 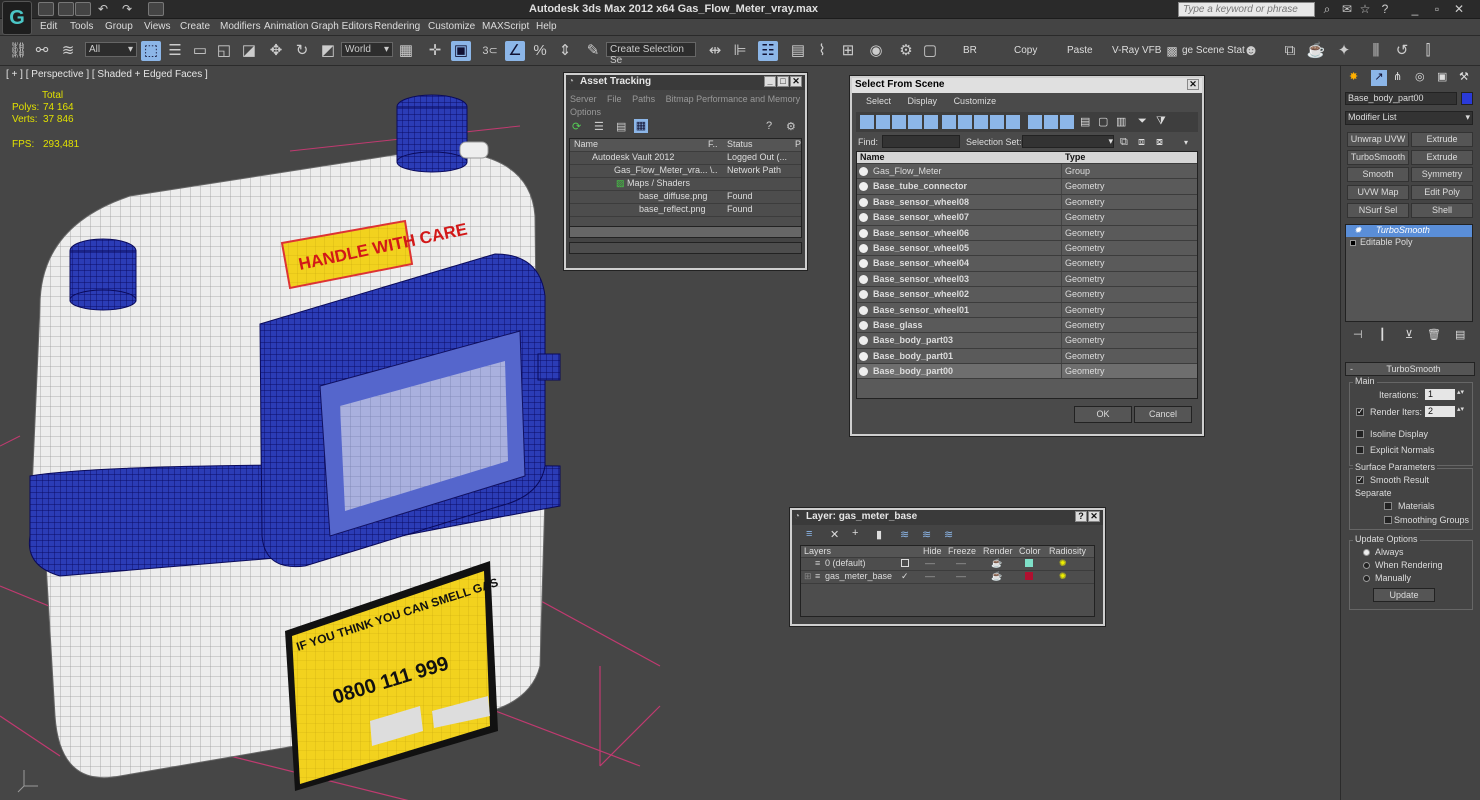 What do you see at coordinates (1063, 576) in the screenshot?
I see `radiosity-icon: ✺` at bounding box center [1063, 576].